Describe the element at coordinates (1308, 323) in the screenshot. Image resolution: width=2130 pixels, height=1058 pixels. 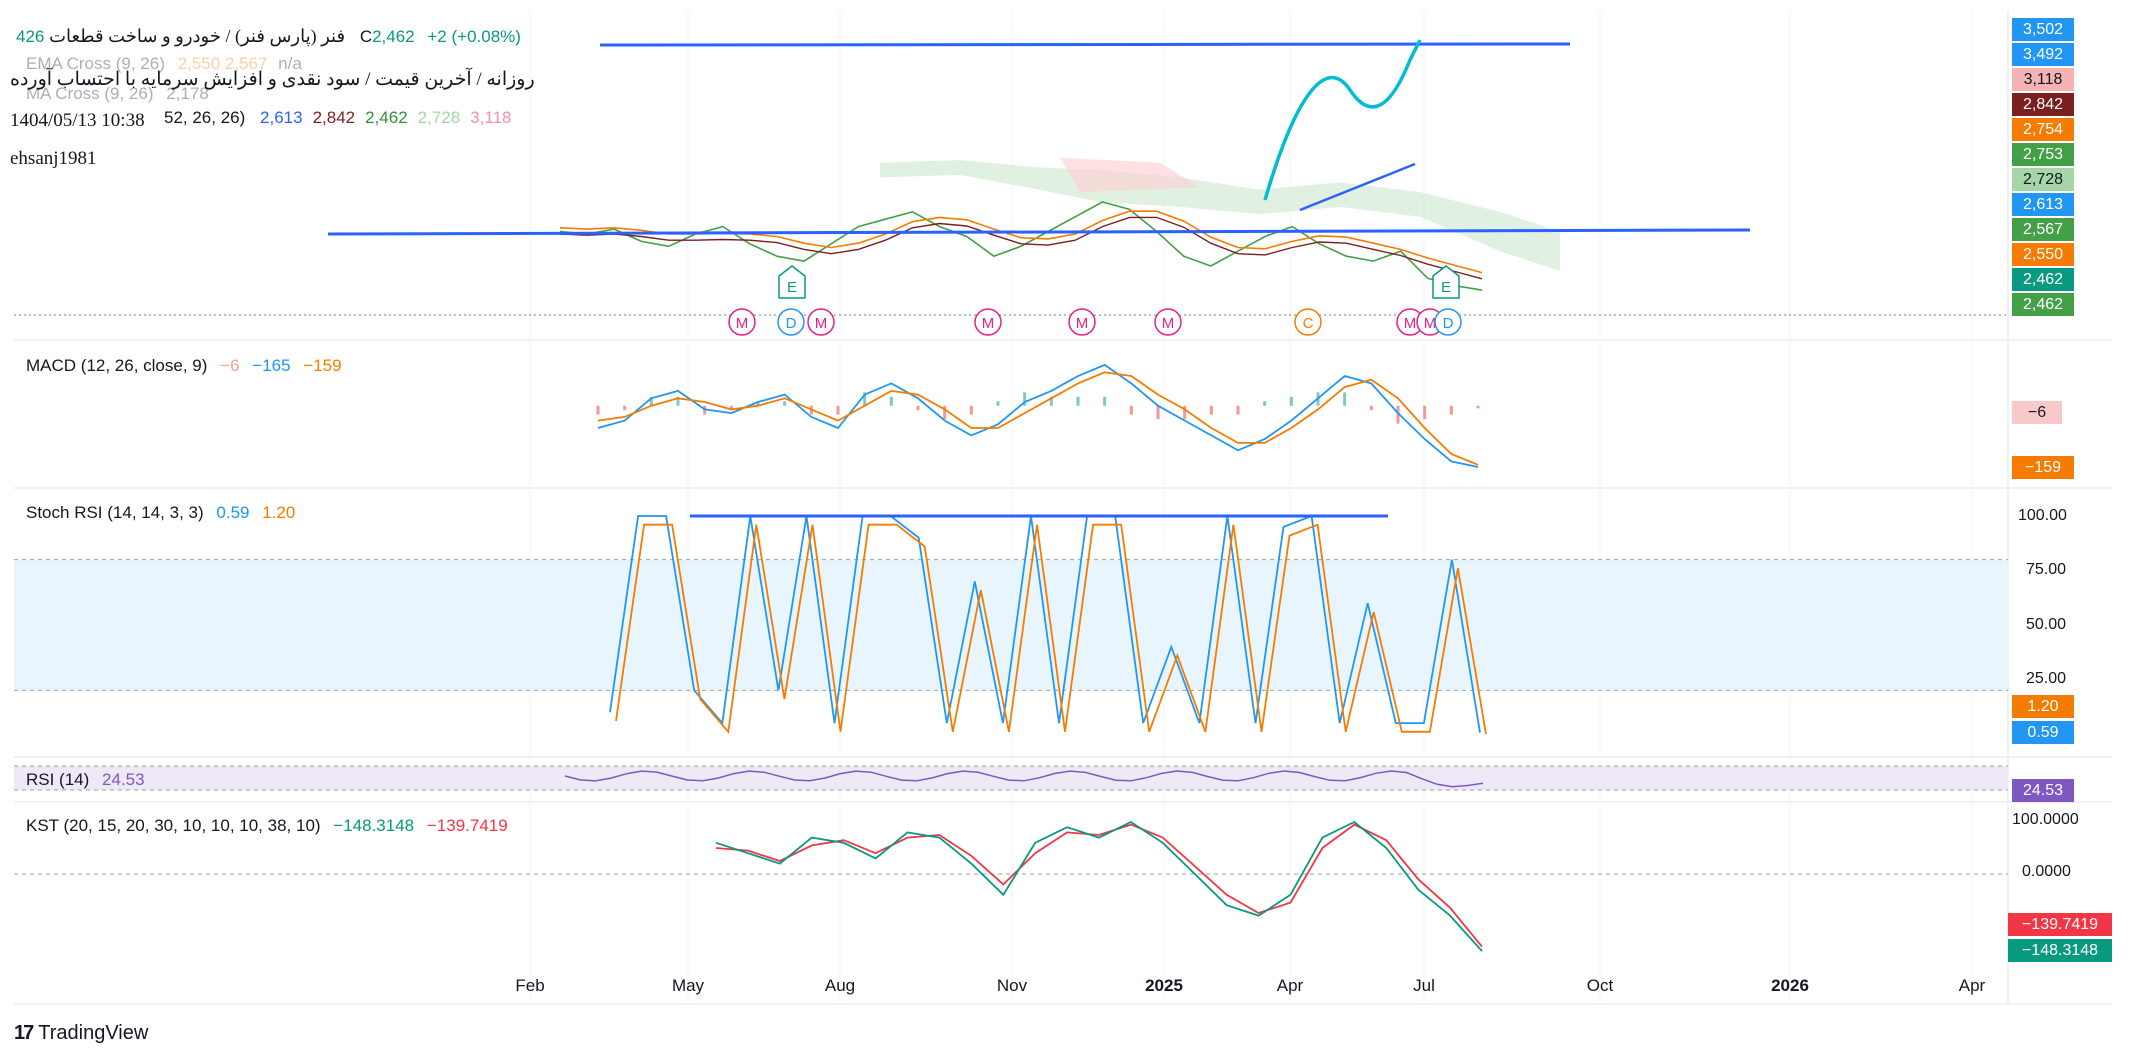
I see `event-marker-label: C` at that location.